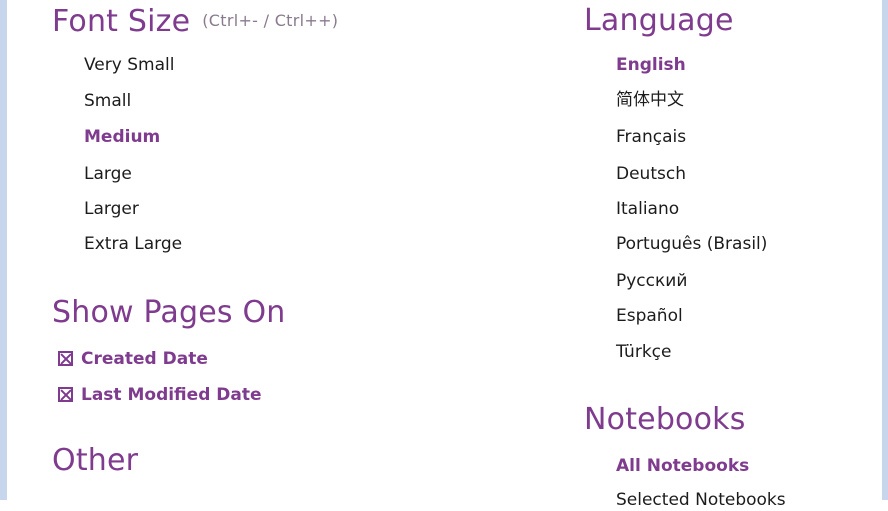 The height and width of the screenshot is (511, 888). What do you see at coordinates (651, 174) in the screenshot?
I see `language-option-german: Deutsch` at bounding box center [651, 174].